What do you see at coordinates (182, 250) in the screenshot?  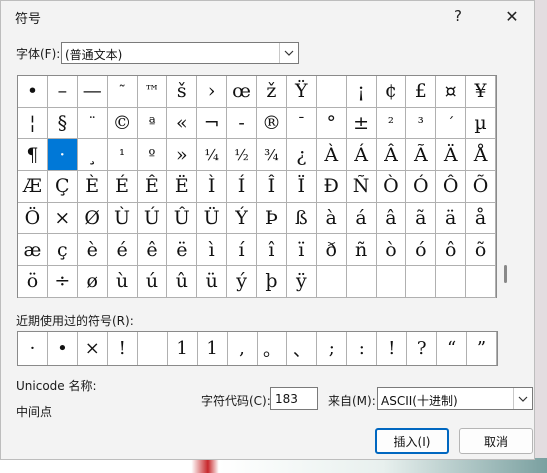 I see `symbol-cell: ë` at bounding box center [182, 250].